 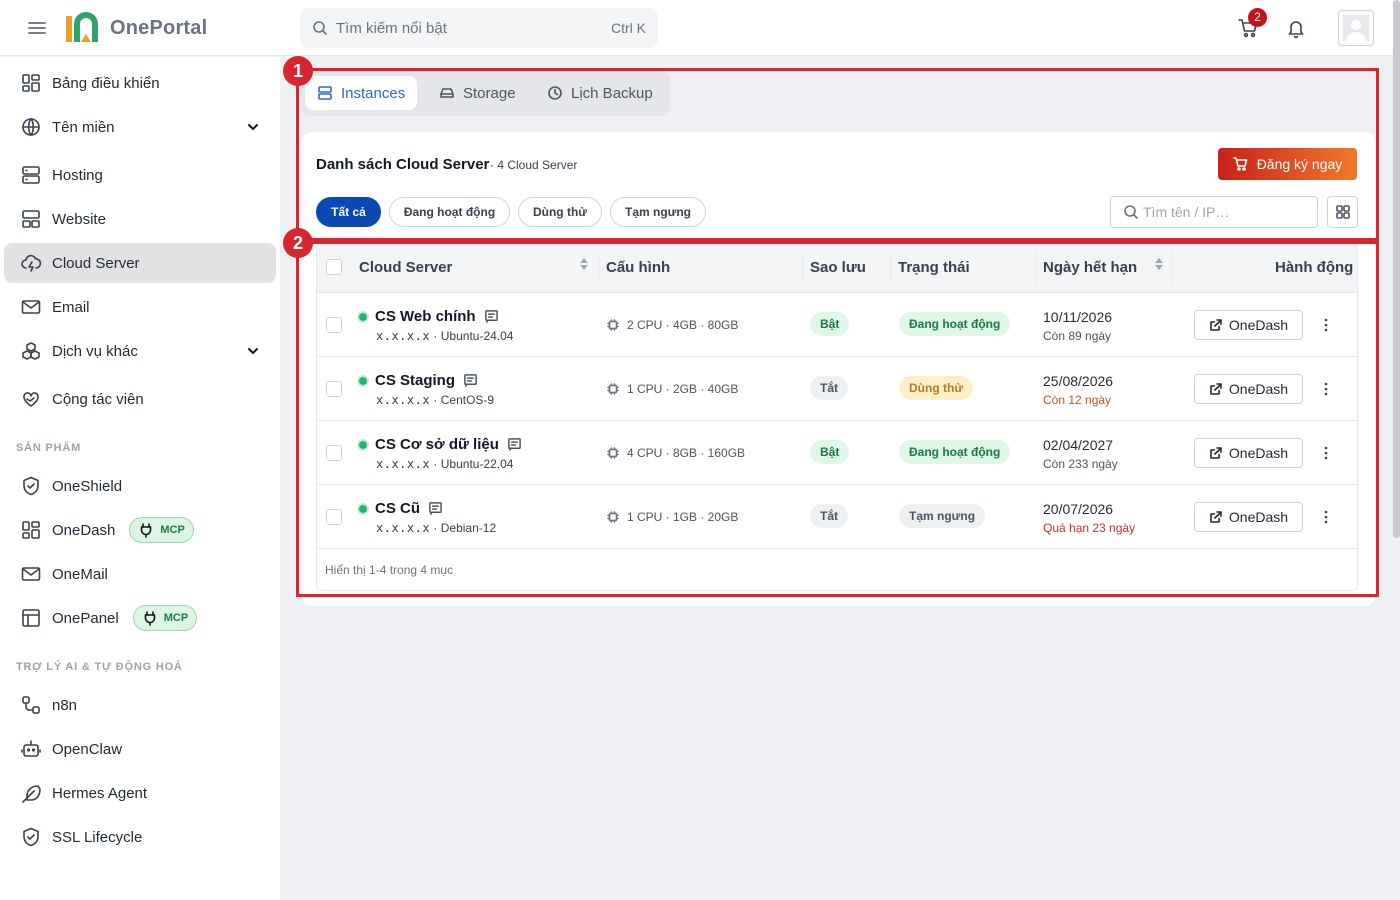 I want to click on sidebar-item-onedash: OneDash MCP, so click(x=140, y=530).